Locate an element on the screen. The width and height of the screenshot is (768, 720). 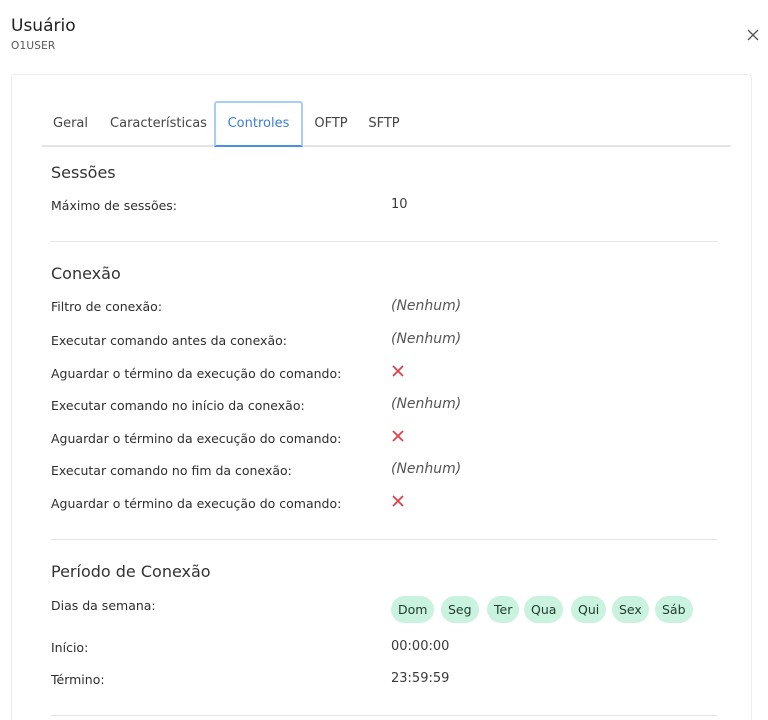
tab-oftp: OFTP is located at coordinates (331, 124).